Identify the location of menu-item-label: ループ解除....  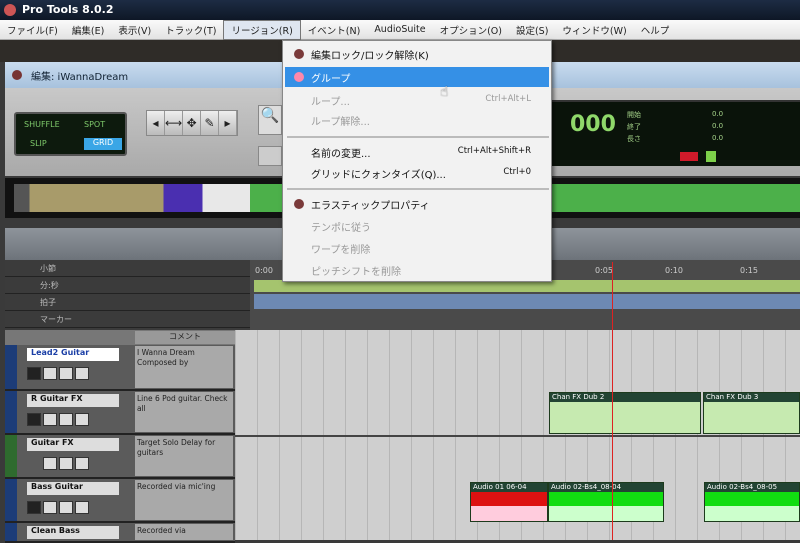
(340, 122).